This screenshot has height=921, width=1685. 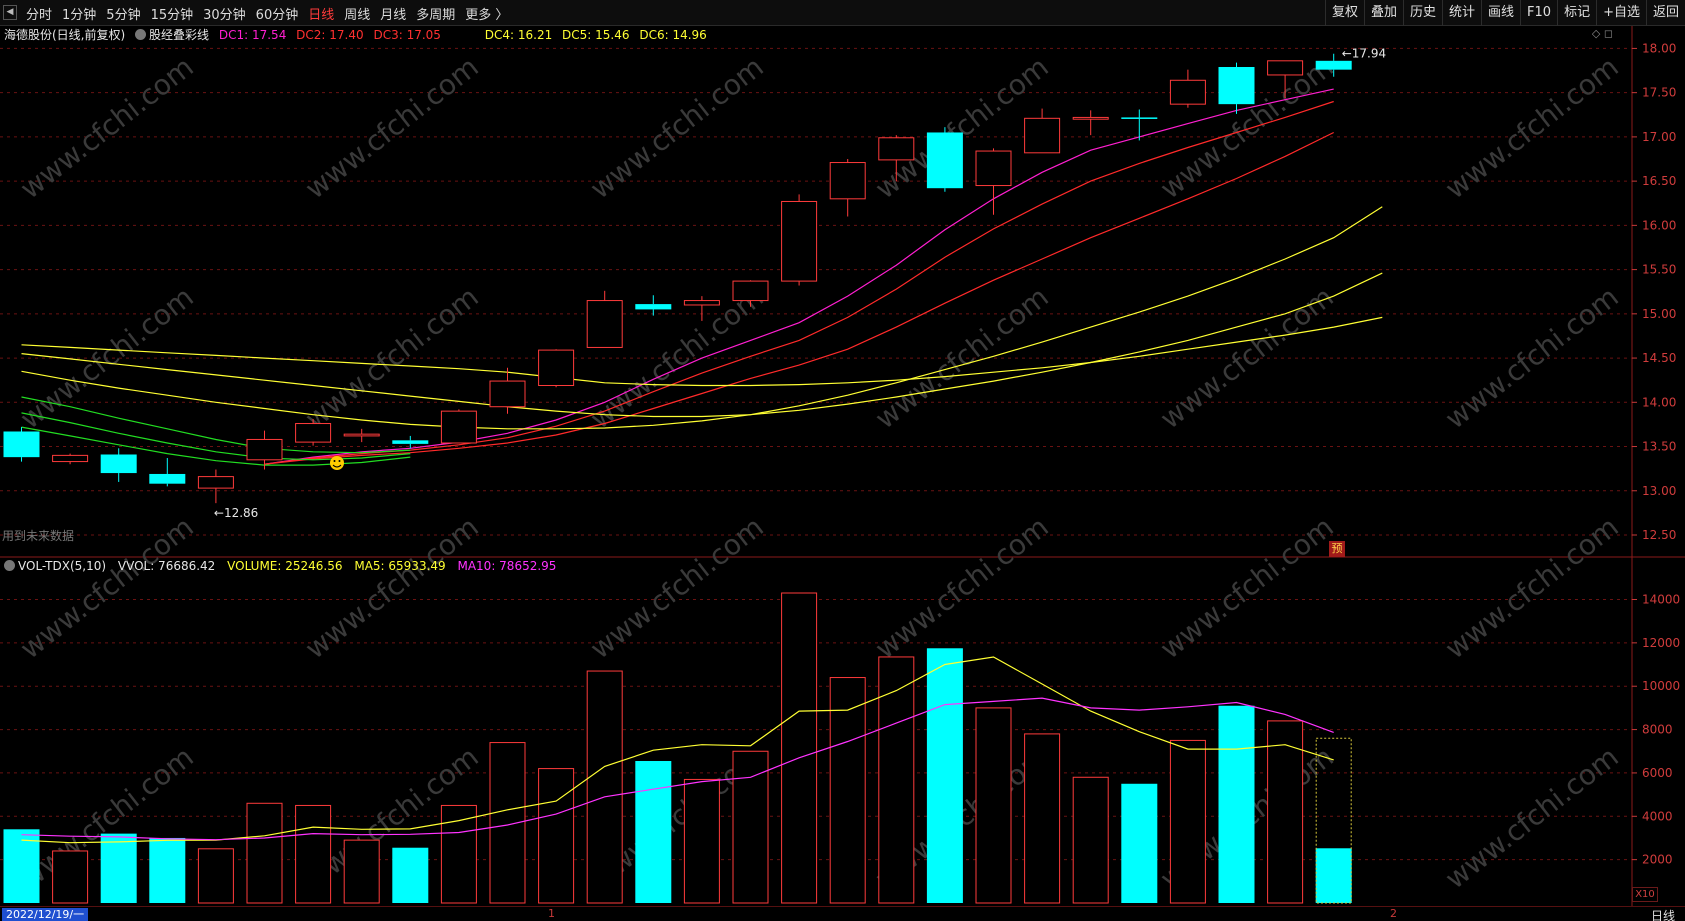 I want to click on volume-tick-label: 4000, so click(x=1657, y=816).